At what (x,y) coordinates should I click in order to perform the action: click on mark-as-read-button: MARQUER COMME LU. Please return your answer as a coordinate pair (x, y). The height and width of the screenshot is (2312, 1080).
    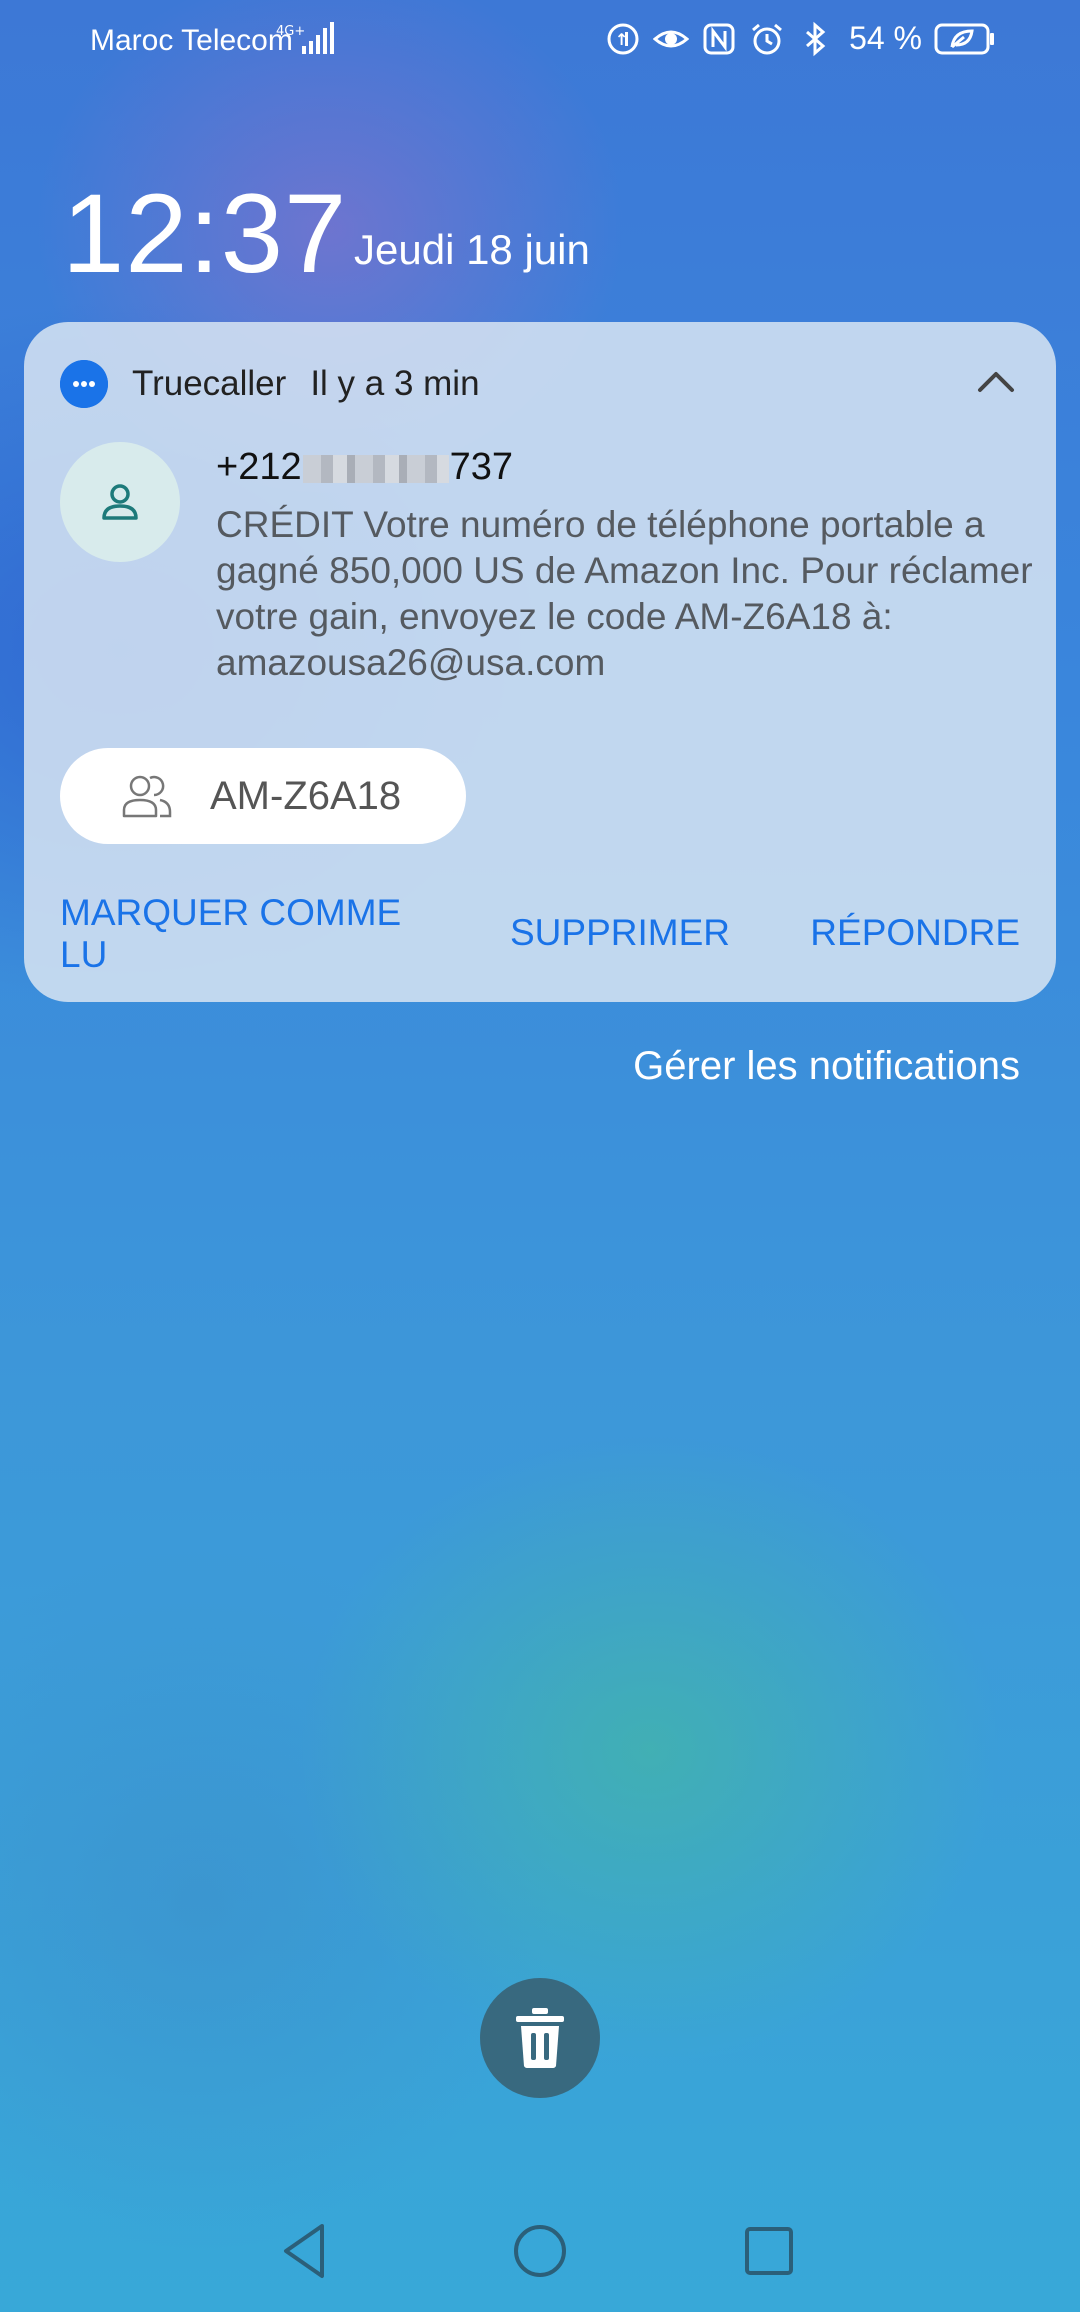
    Looking at the image, I should click on (240, 934).